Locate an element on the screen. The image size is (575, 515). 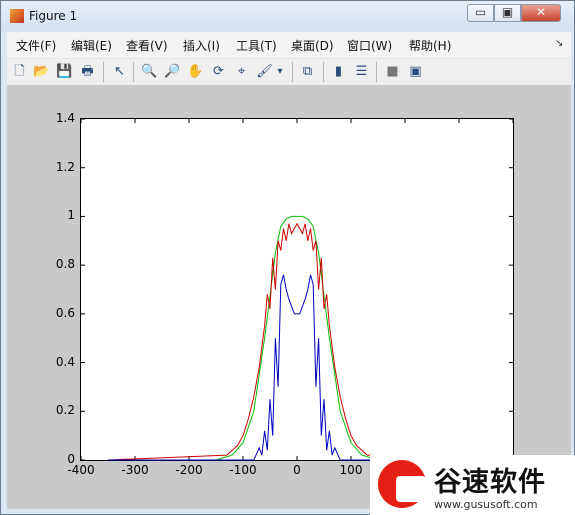
toolbar: 🗋 📂 💾 🖶 ↖ 🔍 🔎 ✋ ⟳ ⌖ 🖌 ▾ ⧉ ▮ ☰ ■ ▣ is located at coordinates (289, 72).